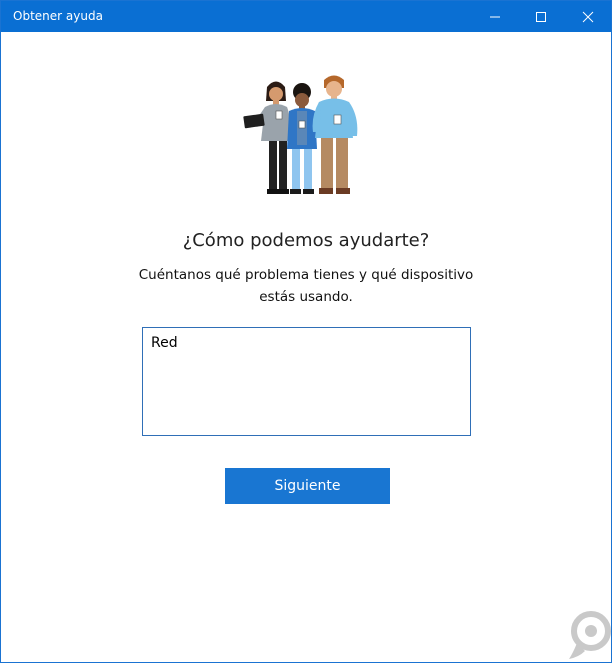 The height and width of the screenshot is (663, 612). Describe the element at coordinates (307, 486) in the screenshot. I see `next-button: Siguiente` at that location.